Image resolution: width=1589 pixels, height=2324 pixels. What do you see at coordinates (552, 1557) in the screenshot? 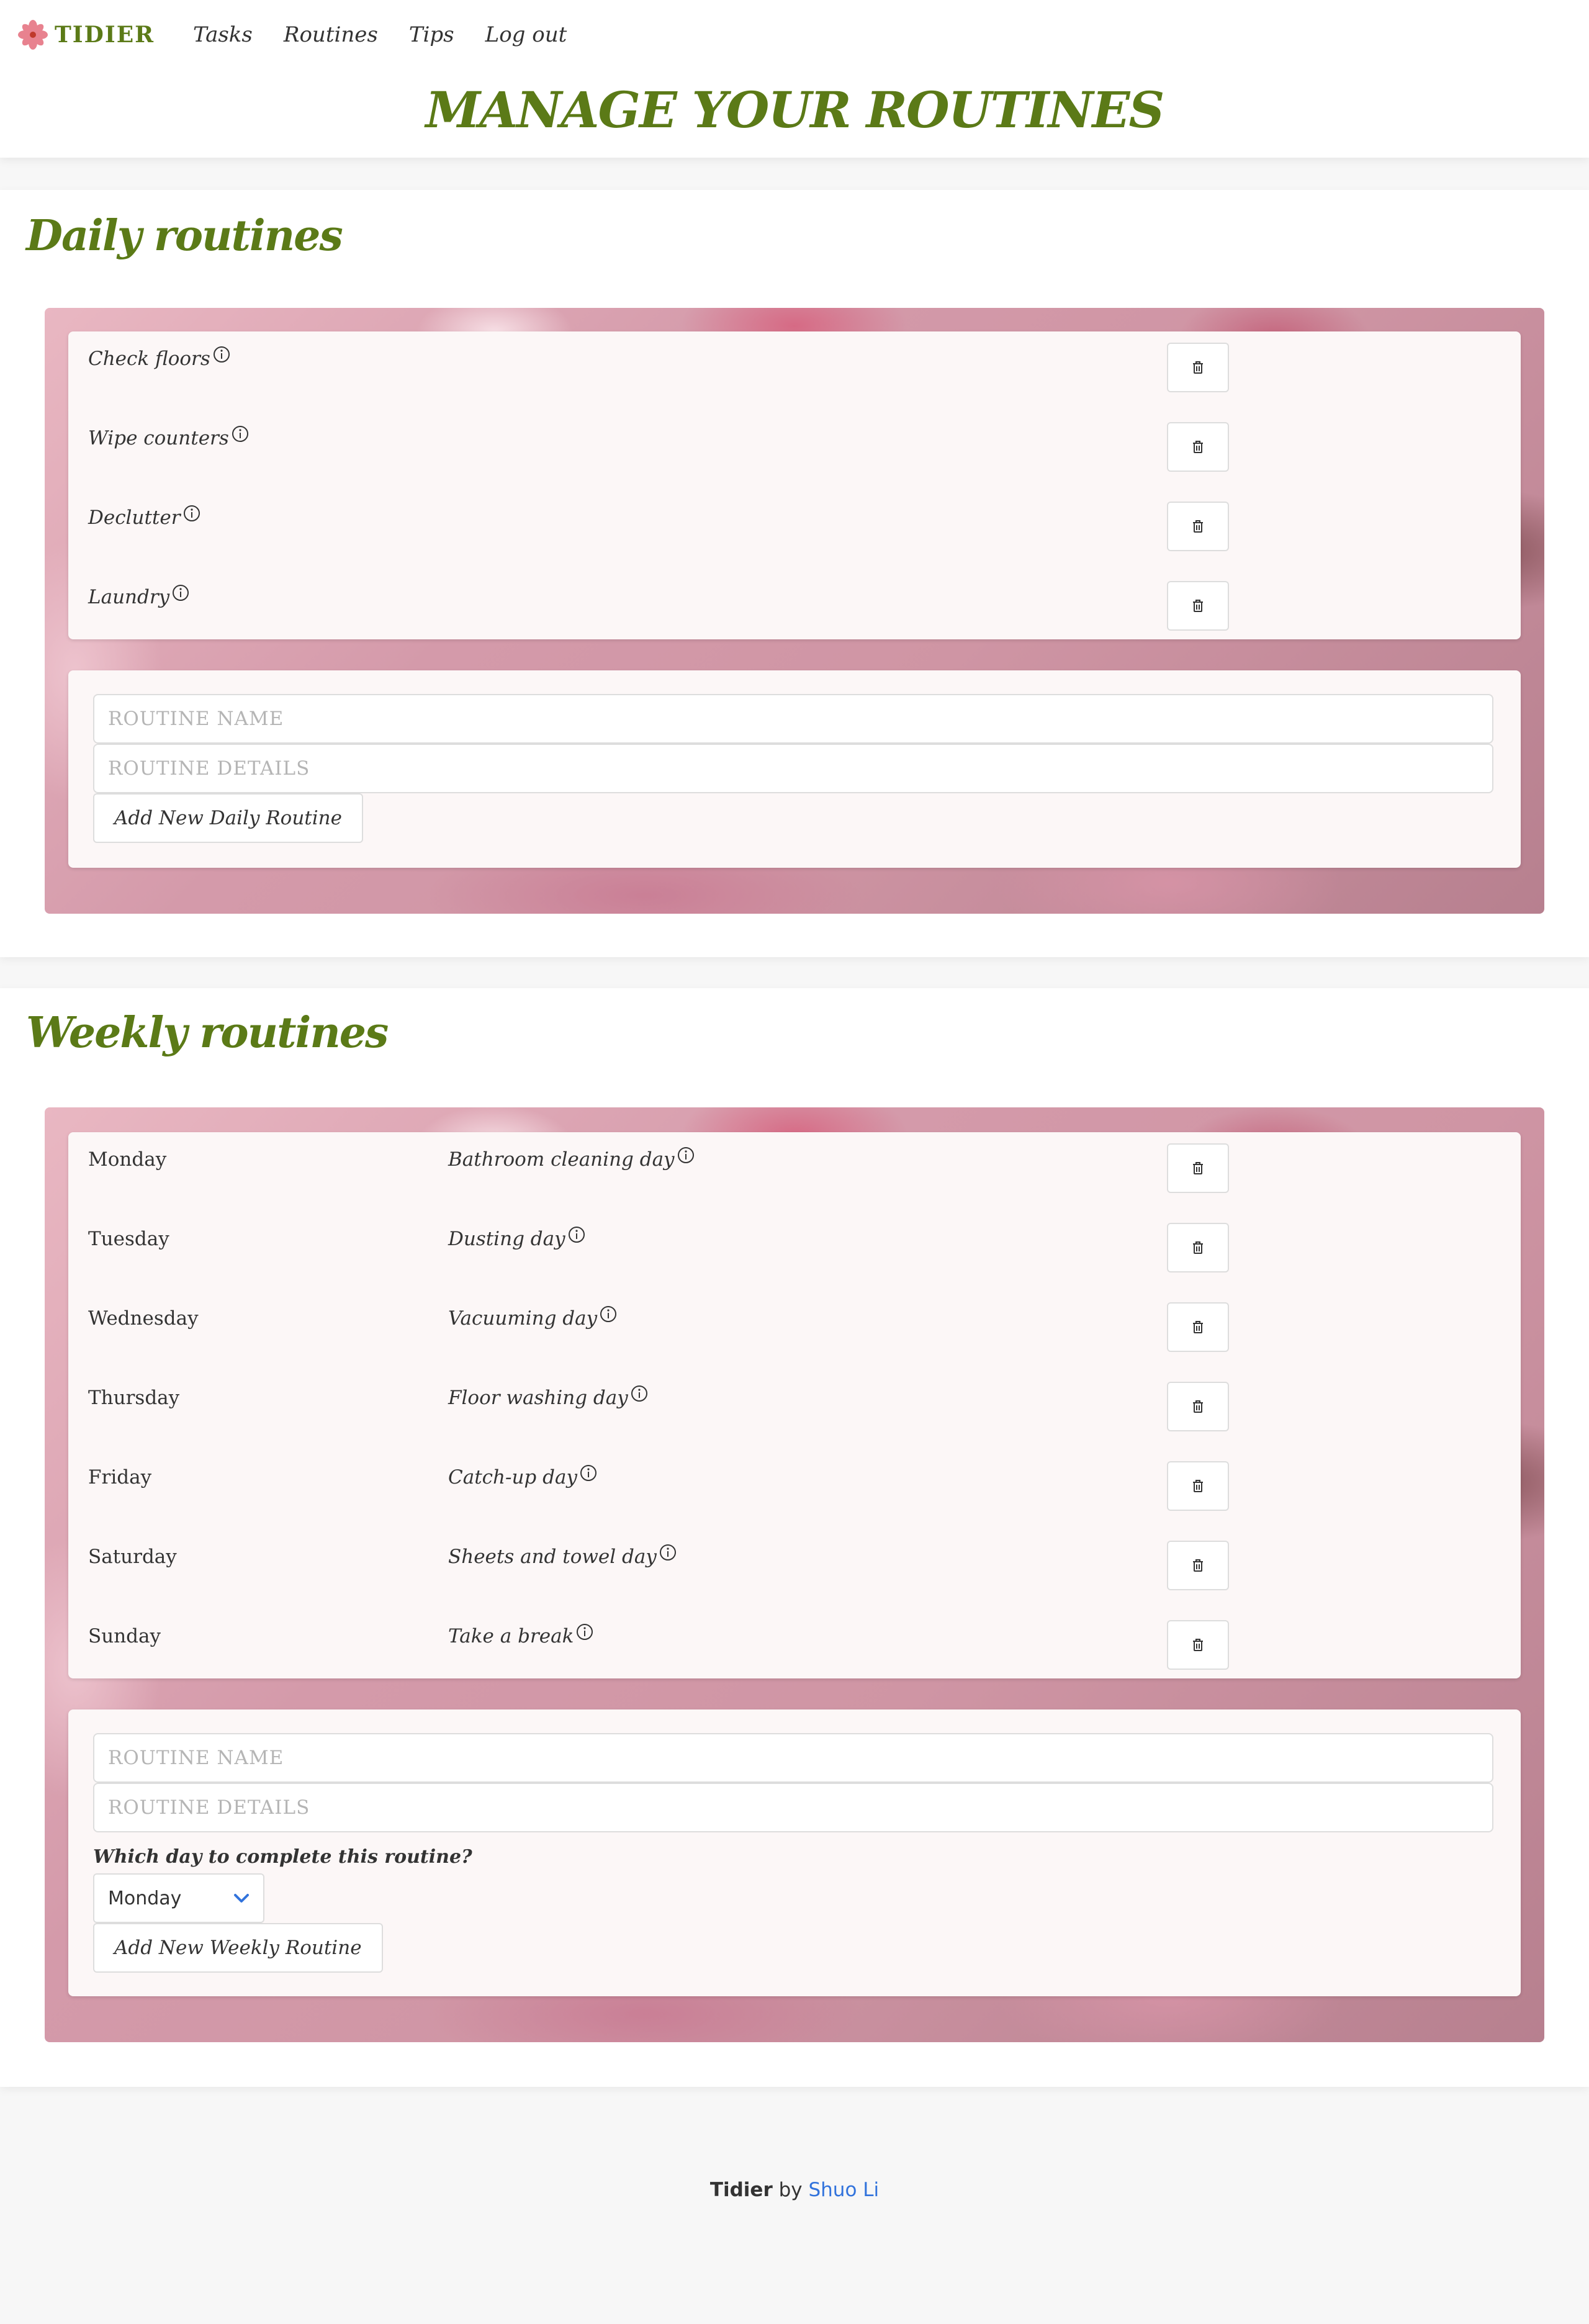
I see `routine-name: Sheets and towel day` at bounding box center [552, 1557].